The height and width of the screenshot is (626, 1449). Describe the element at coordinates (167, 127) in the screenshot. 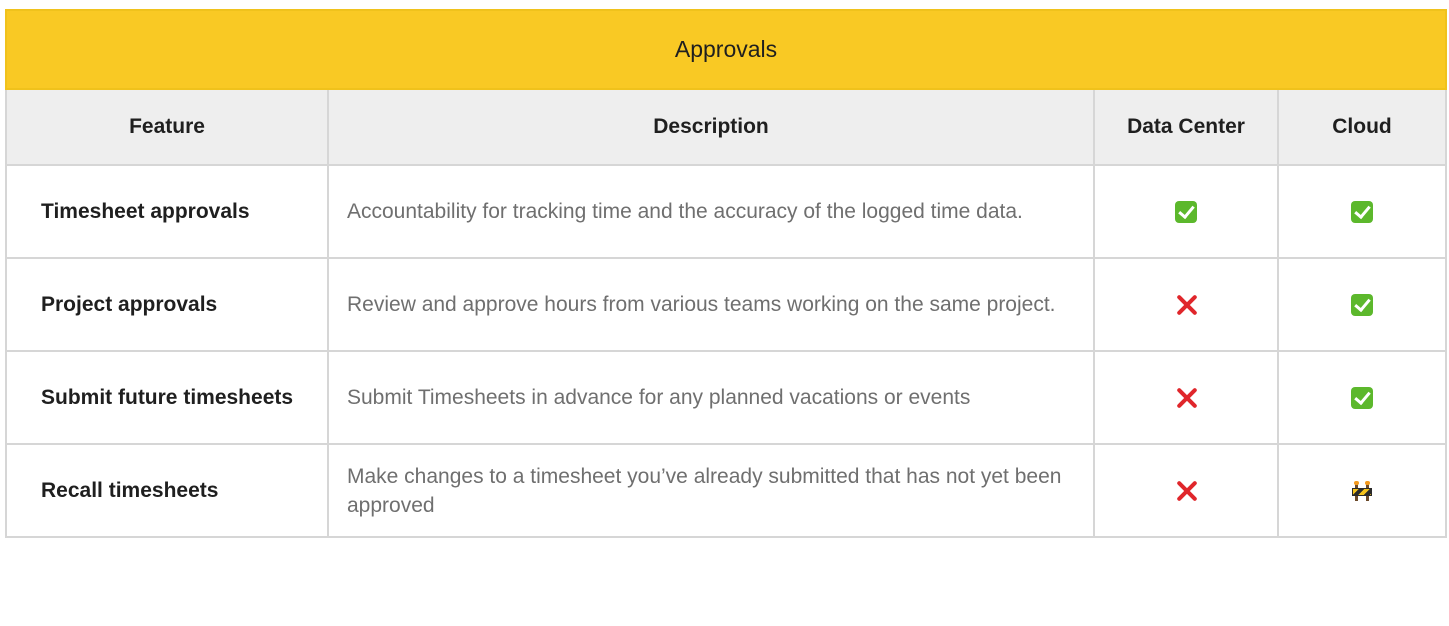

I see `column-header-feature: Feature` at that location.